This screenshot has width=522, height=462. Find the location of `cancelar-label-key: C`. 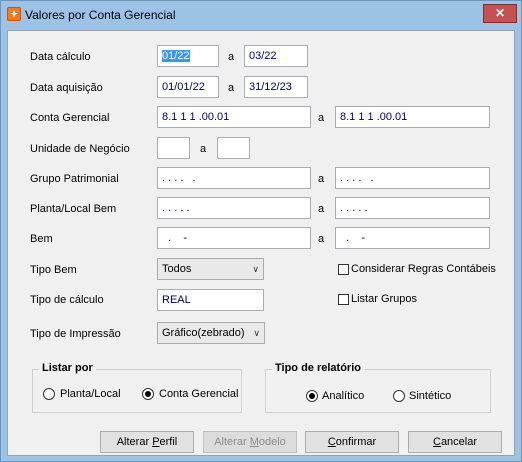

cancelar-label-key: C is located at coordinates (436, 442).